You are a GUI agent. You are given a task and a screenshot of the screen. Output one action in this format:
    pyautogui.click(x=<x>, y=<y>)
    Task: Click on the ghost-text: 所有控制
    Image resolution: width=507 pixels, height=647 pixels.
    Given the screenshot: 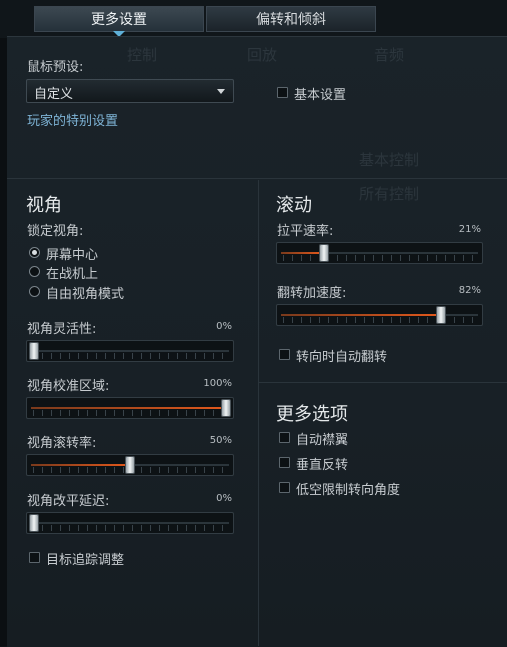 What is the action you would take?
    pyautogui.click(x=389, y=194)
    